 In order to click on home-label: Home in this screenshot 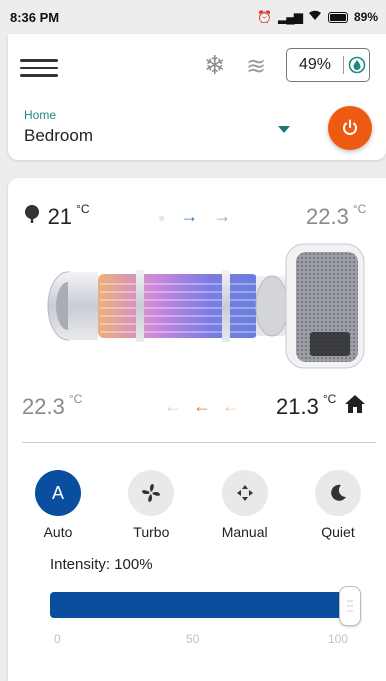, I will do `click(40, 115)`.